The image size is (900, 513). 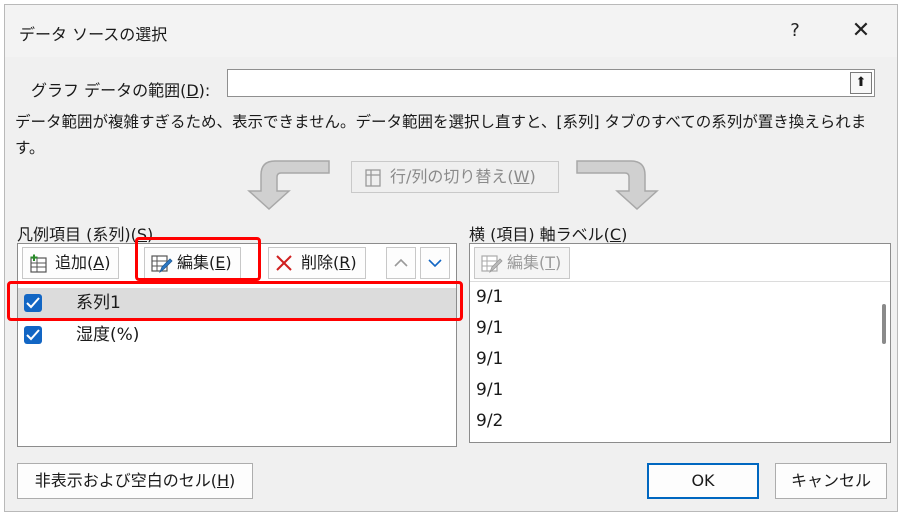 What do you see at coordinates (551, 83) in the screenshot?
I see `chart-range-input: ⬆` at bounding box center [551, 83].